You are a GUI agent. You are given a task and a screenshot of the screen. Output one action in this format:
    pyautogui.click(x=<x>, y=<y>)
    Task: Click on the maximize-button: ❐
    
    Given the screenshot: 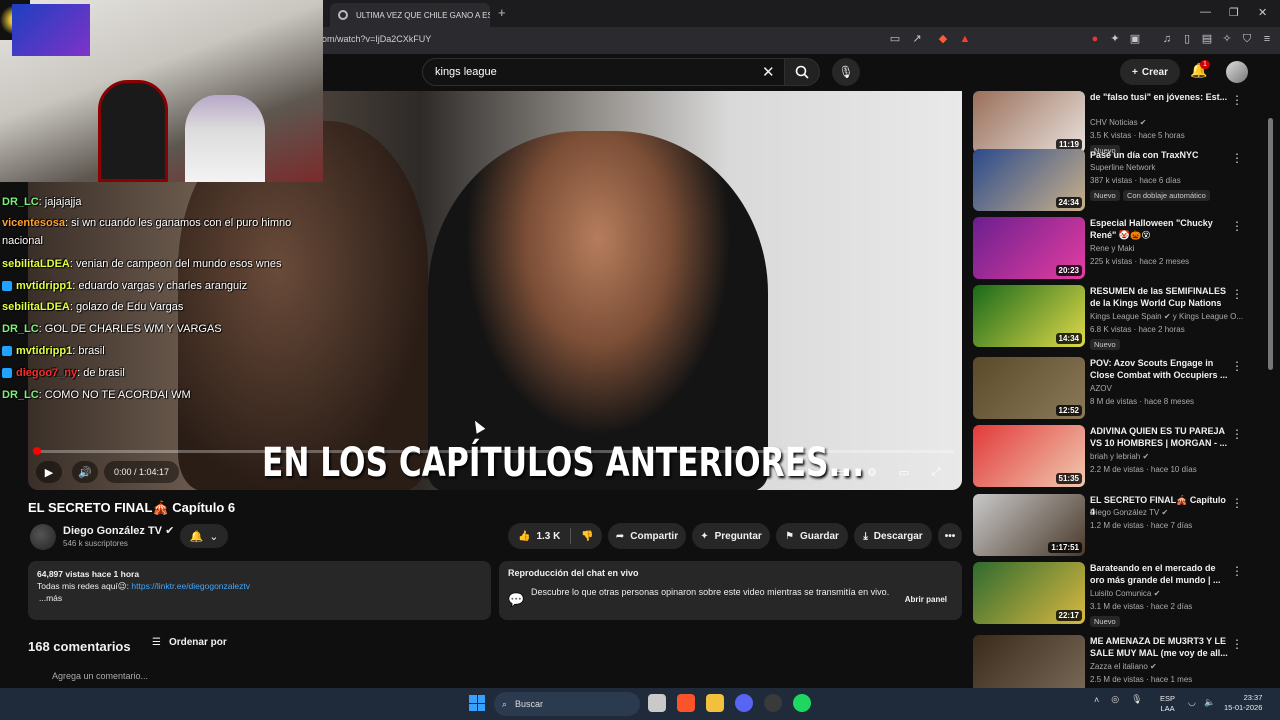 What is the action you would take?
    pyautogui.click(x=1234, y=12)
    